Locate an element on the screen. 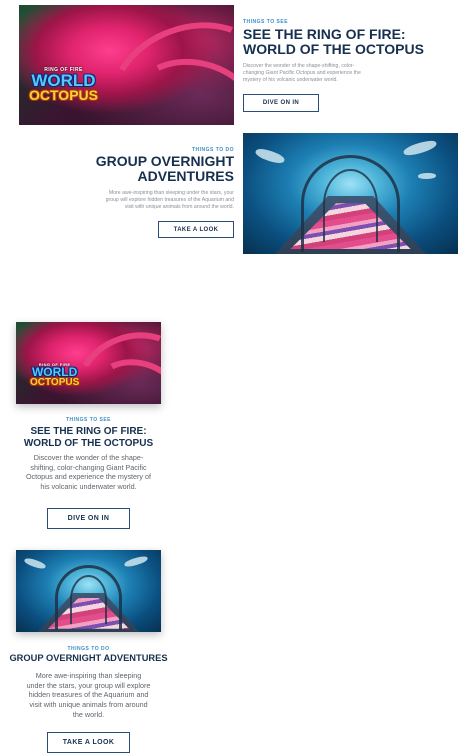 Image resolution: width=458 pixels, height=754 pixels. mobile-octopus-exhibit-image: RING OF FIRE WORLD OCTOPUS is located at coordinates (88, 363).